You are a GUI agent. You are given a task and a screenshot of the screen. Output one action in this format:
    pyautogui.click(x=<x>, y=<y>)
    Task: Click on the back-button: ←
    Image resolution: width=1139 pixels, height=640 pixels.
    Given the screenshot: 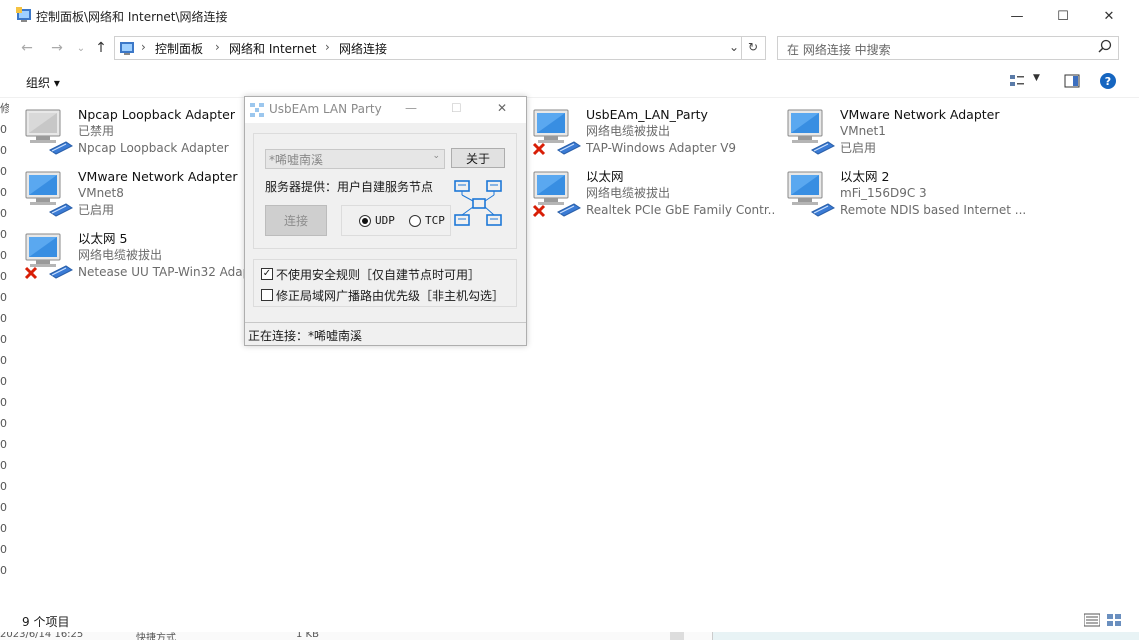 What is the action you would take?
    pyautogui.click(x=27, y=48)
    